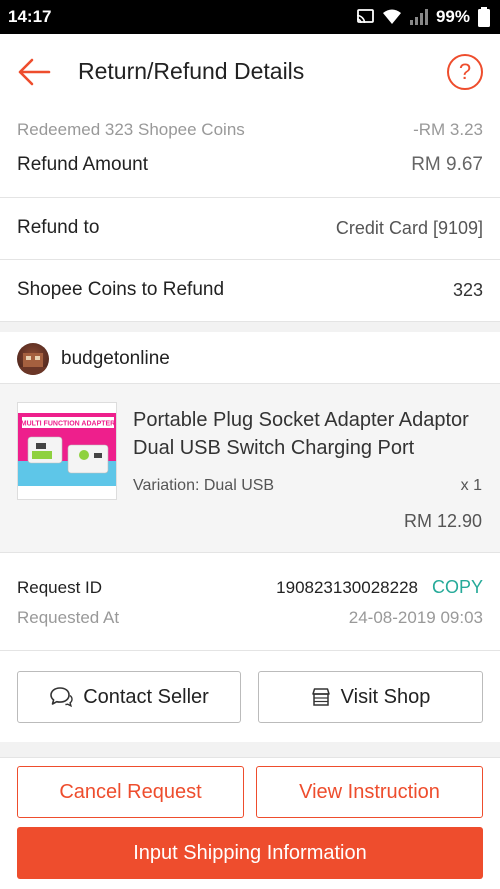 Image resolution: width=500 pixels, height=889 pixels. What do you see at coordinates (250, 587) in the screenshot?
I see `request-id-row: Request ID 190823130028228 COPY` at bounding box center [250, 587].